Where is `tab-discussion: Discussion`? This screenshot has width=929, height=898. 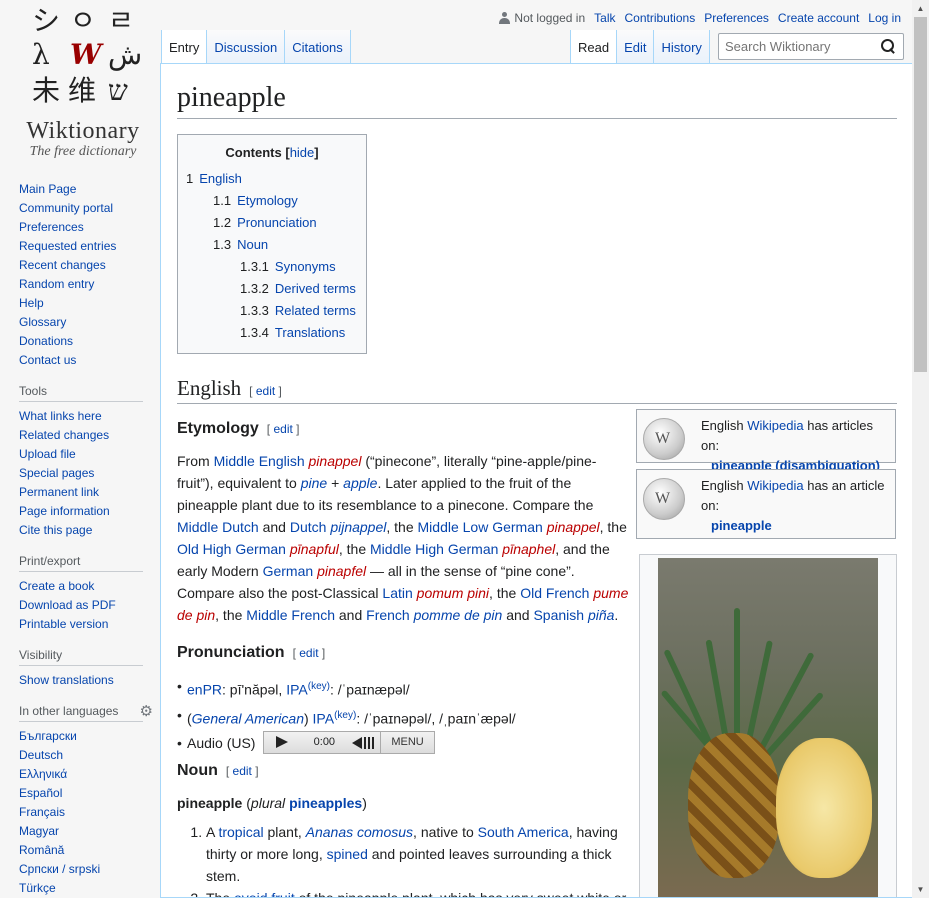 tab-discussion: Discussion is located at coordinates (246, 47).